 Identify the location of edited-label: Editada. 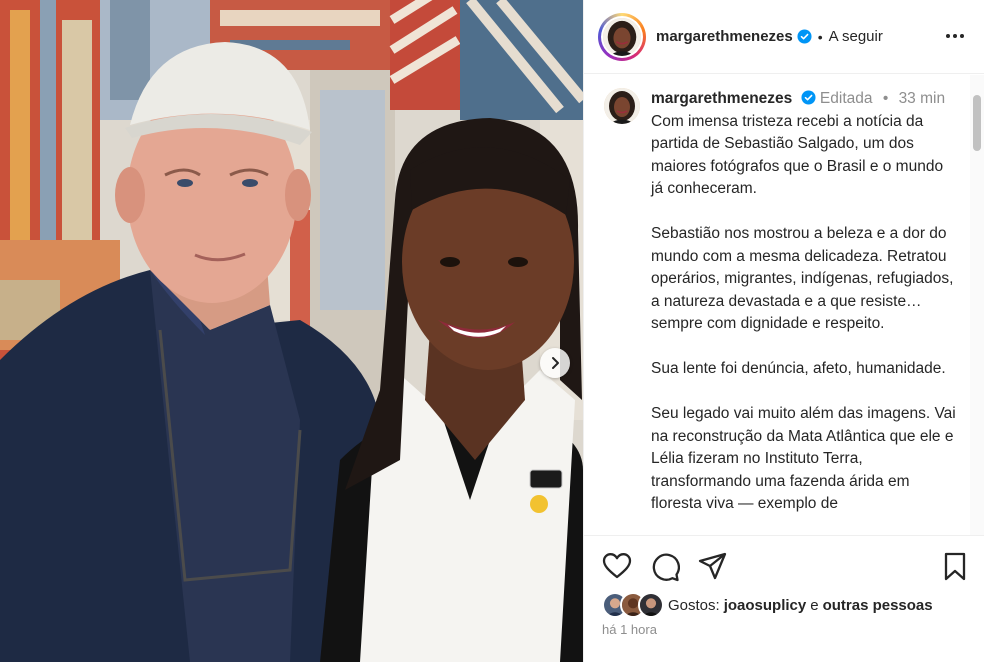
(846, 98).